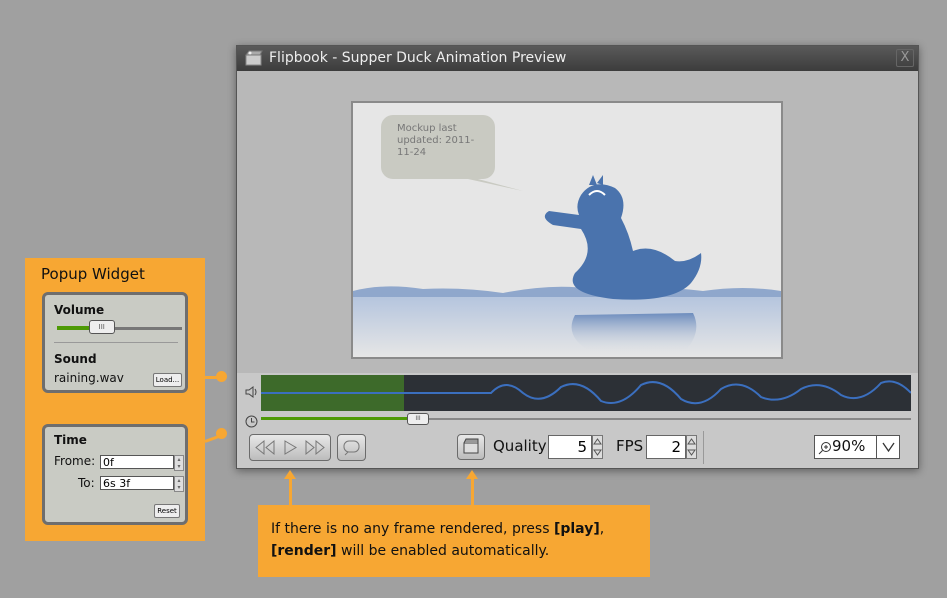 This screenshot has width=947, height=598. Describe the element at coordinates (86, 483) in the screenshot. I see `to-label: To:` at that location.